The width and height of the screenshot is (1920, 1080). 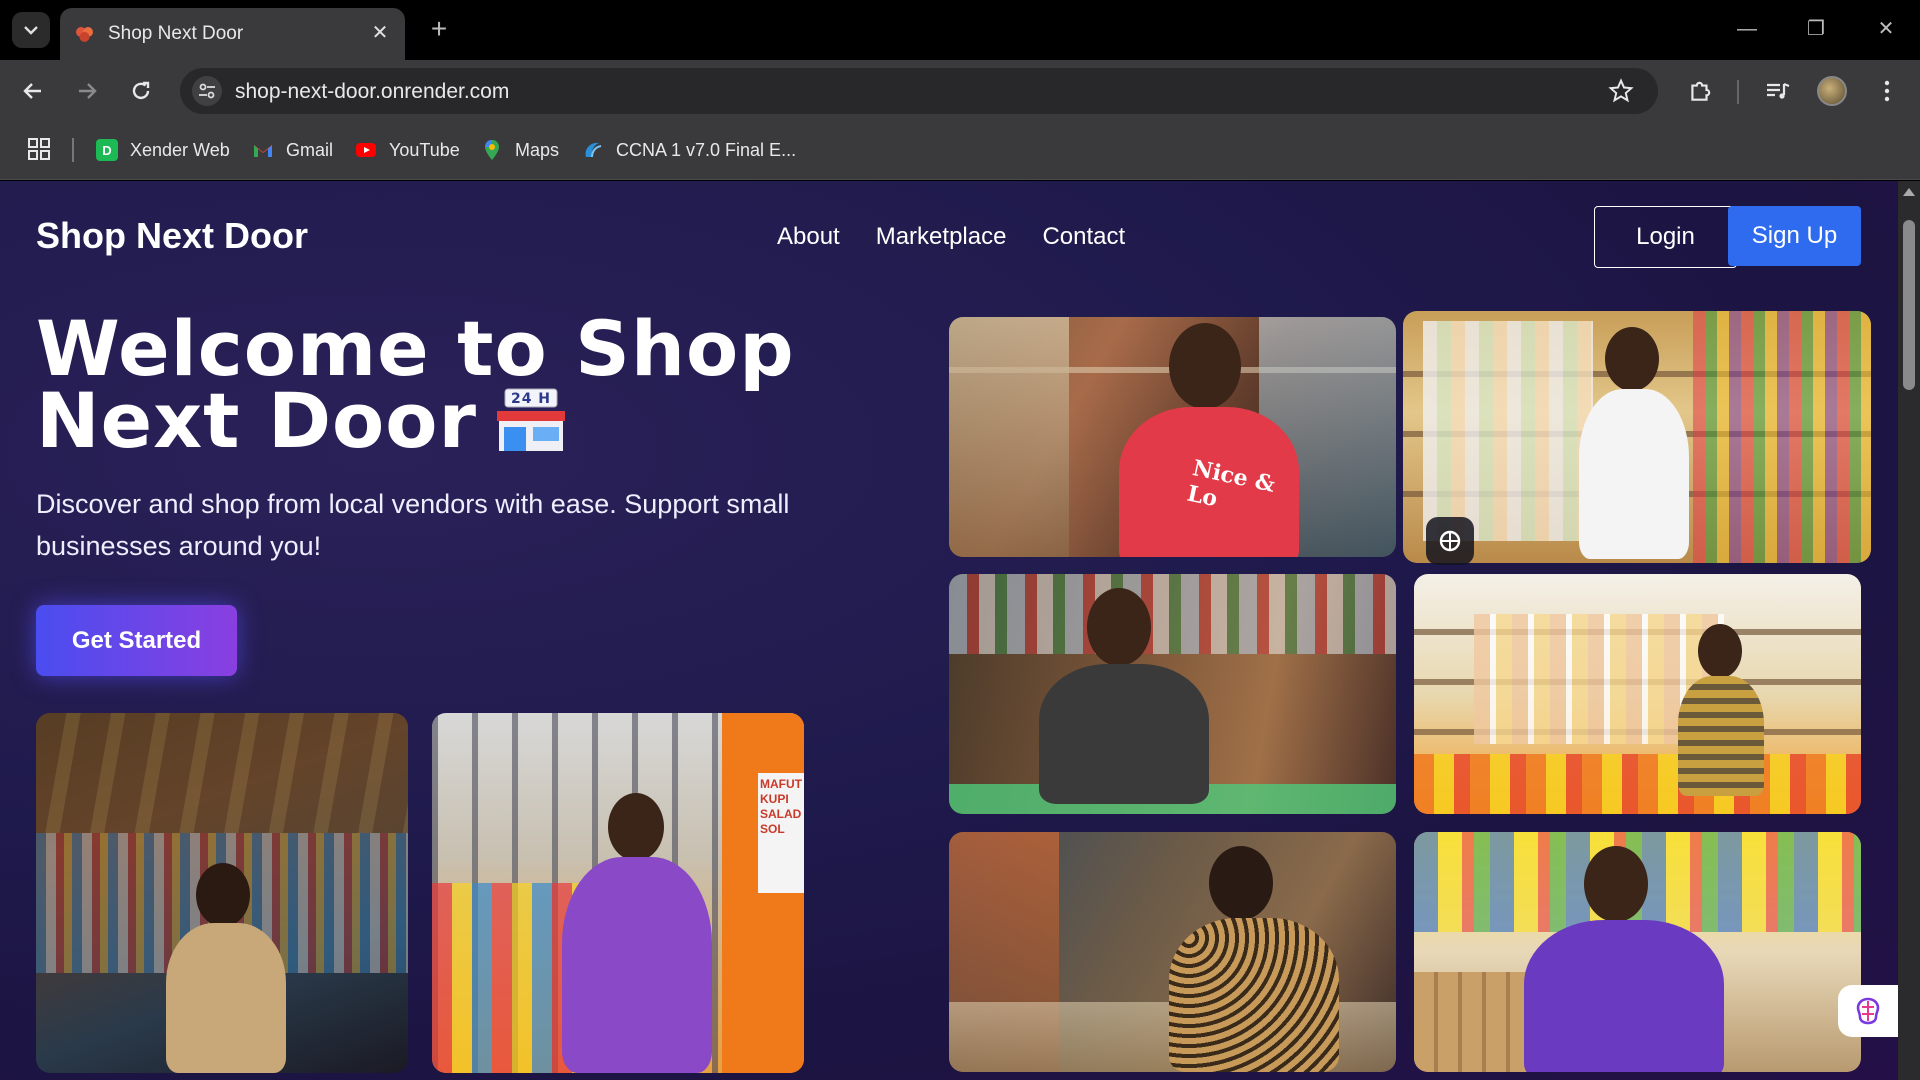 What do you see at coordinates (1747, 29) in the screenshot?
I see `minimize-icon: —` at bounding box center [1747, 29].